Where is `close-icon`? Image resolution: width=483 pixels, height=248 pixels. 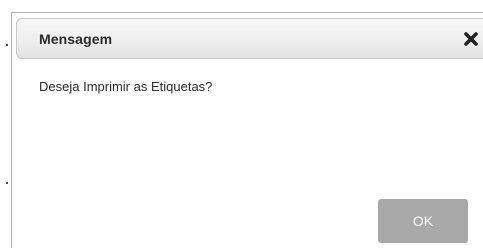
close-icon is located at coordinates (471, 39).